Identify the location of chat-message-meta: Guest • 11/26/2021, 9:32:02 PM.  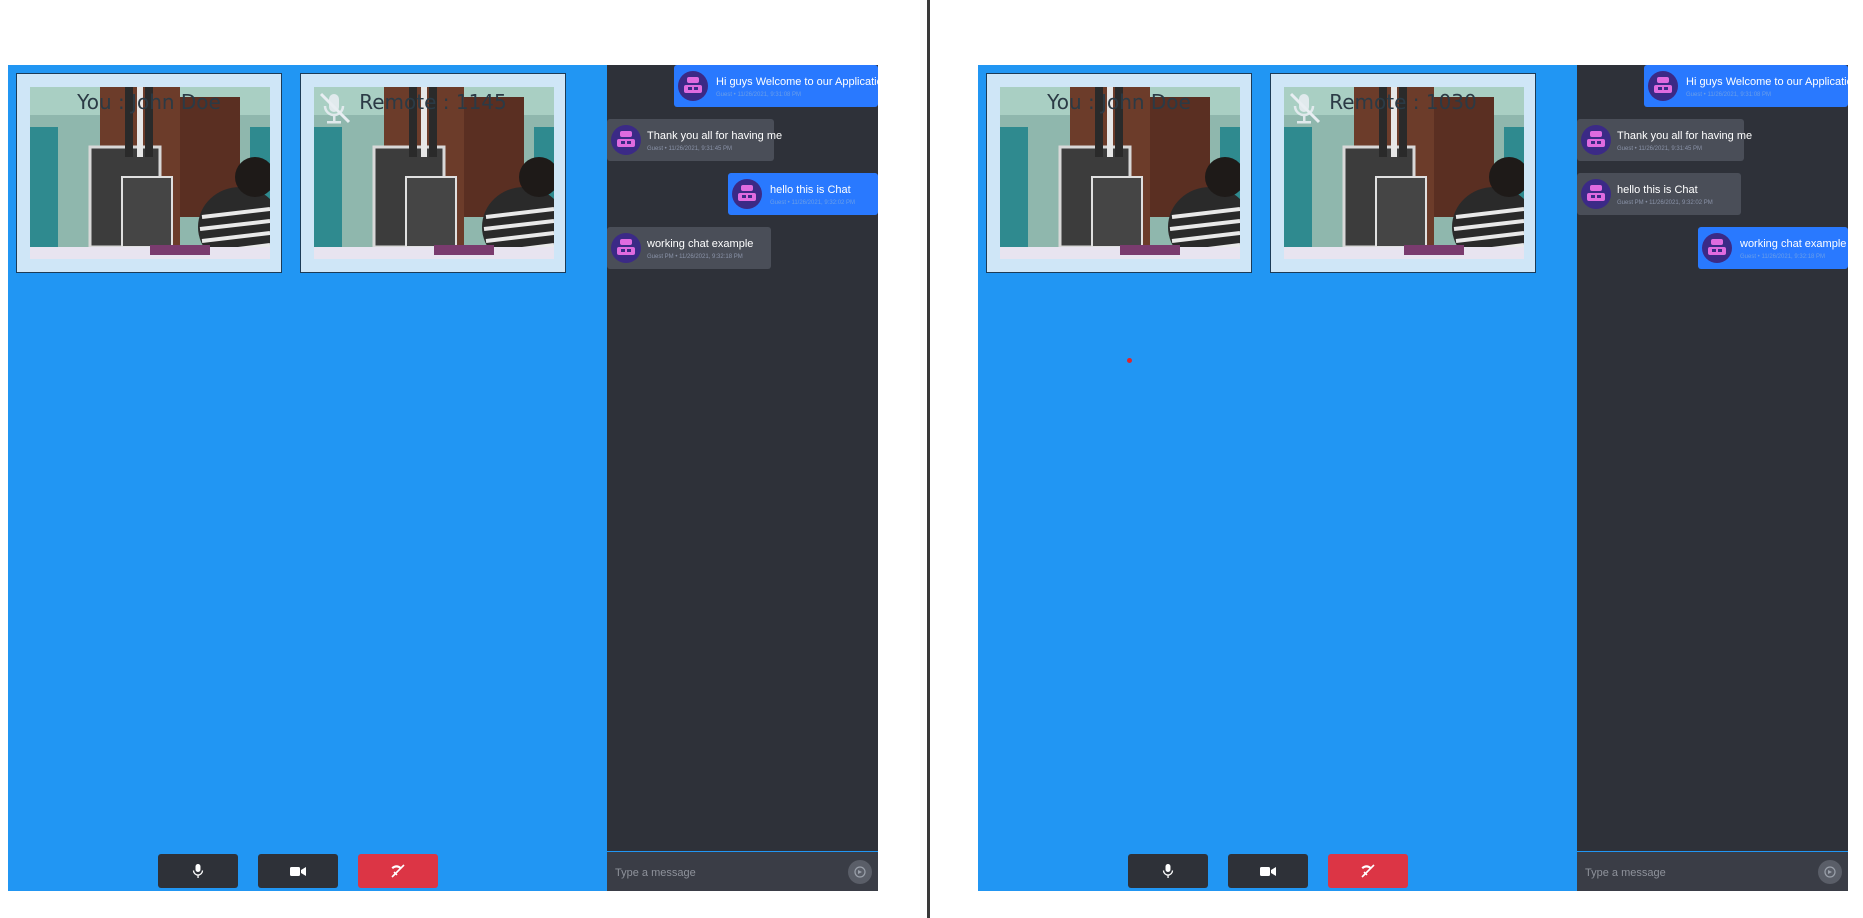
(813, 203).